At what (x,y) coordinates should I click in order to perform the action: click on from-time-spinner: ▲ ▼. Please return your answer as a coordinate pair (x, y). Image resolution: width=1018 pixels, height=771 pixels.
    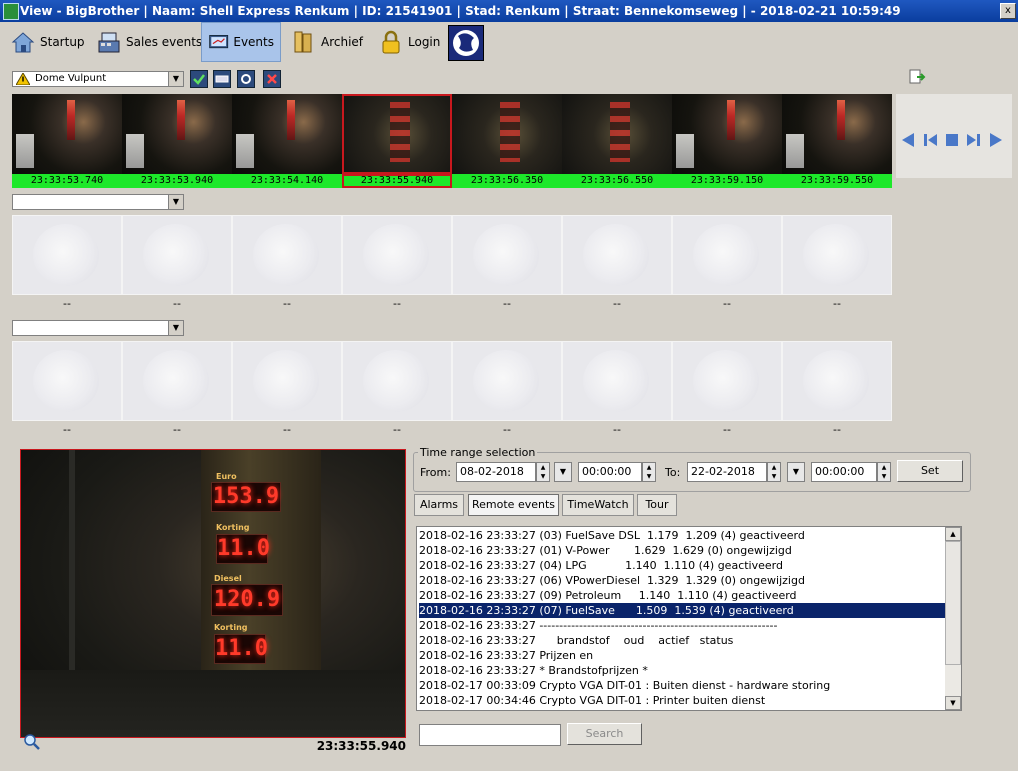
    Looking at the image, I should click on (649, 472).